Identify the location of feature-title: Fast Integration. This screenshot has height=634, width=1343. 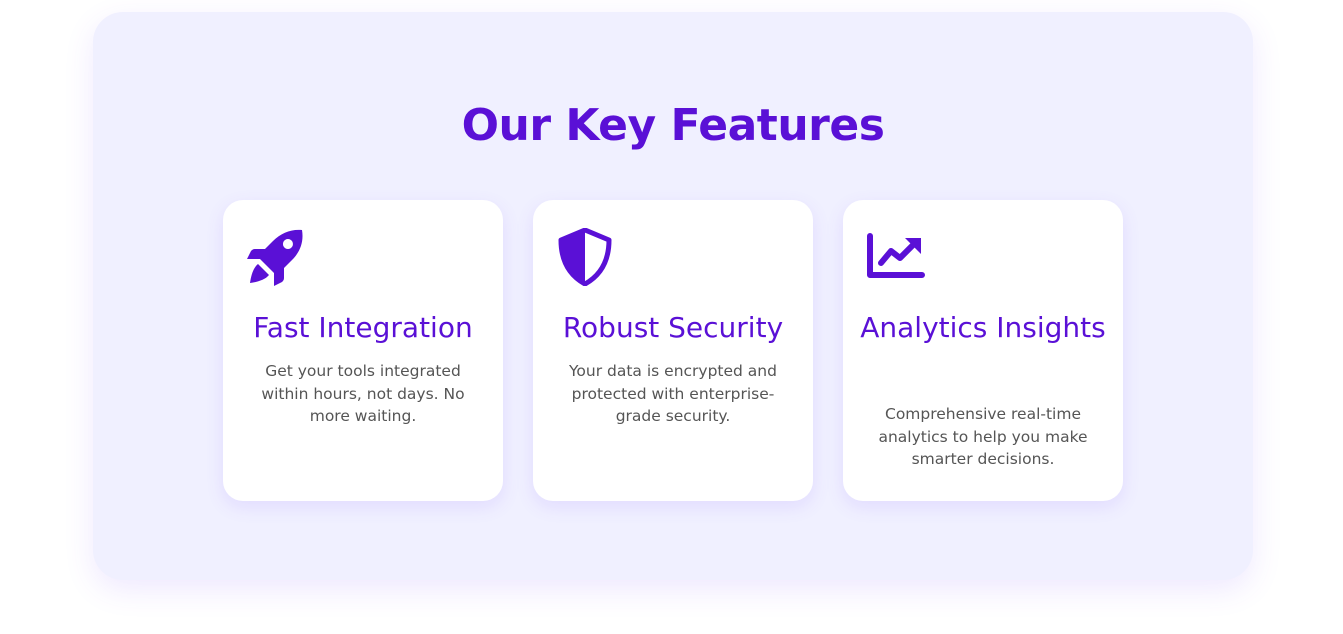
(363, 327).